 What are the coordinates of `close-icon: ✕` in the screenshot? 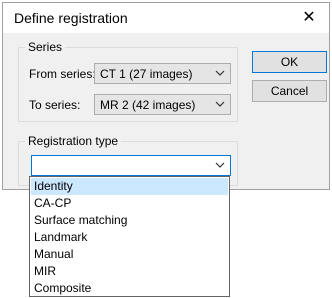 It's located at (309, 17).